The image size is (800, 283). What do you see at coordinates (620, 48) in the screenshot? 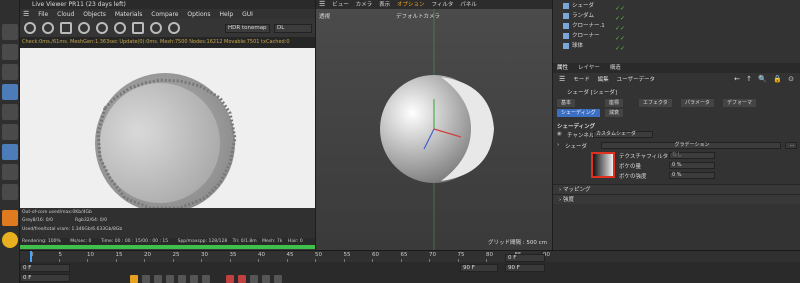
I see `check-icon: ✓✓` at bounding box center [620, 48].